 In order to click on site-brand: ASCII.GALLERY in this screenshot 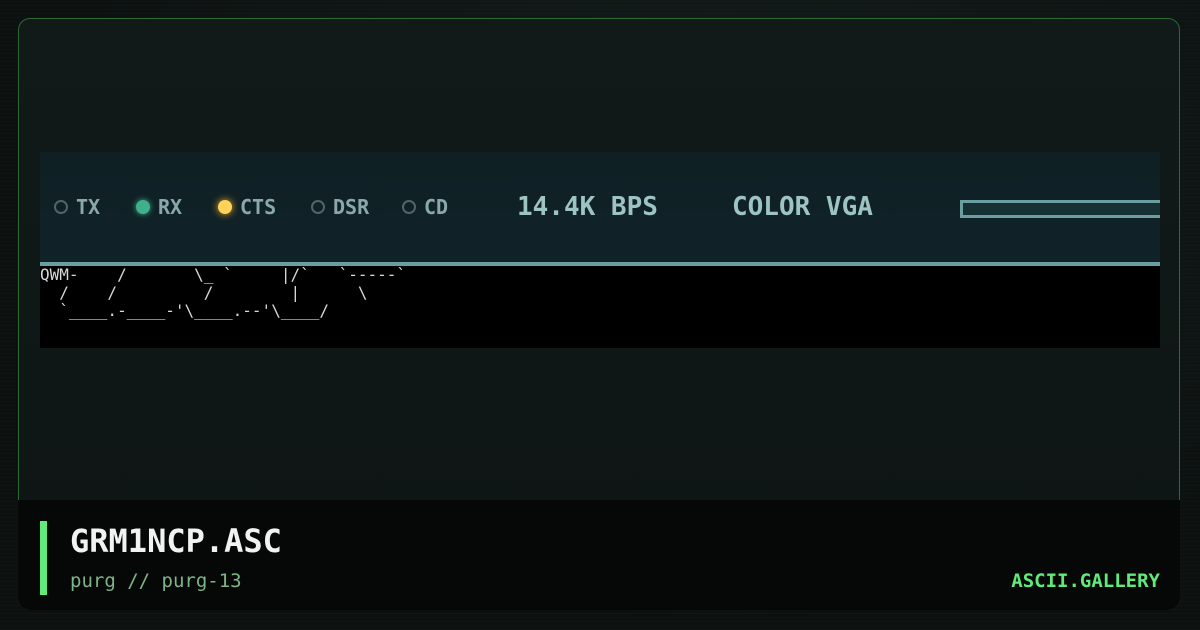, I will do `click(1085, 581)`.